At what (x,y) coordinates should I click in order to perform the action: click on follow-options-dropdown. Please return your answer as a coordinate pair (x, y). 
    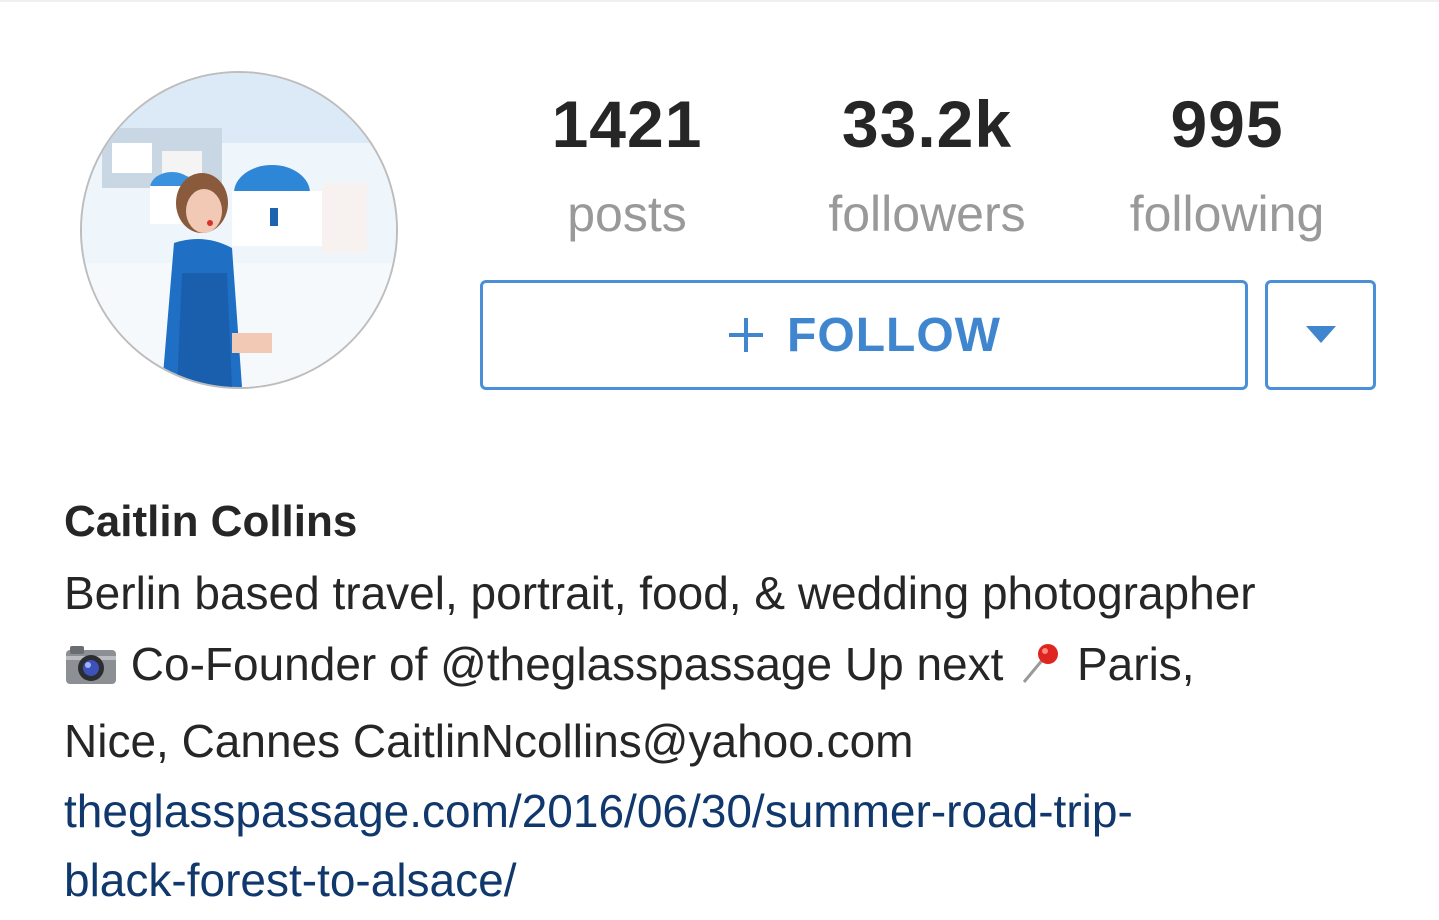
    Looking at the image, I should click on (1320, 335).